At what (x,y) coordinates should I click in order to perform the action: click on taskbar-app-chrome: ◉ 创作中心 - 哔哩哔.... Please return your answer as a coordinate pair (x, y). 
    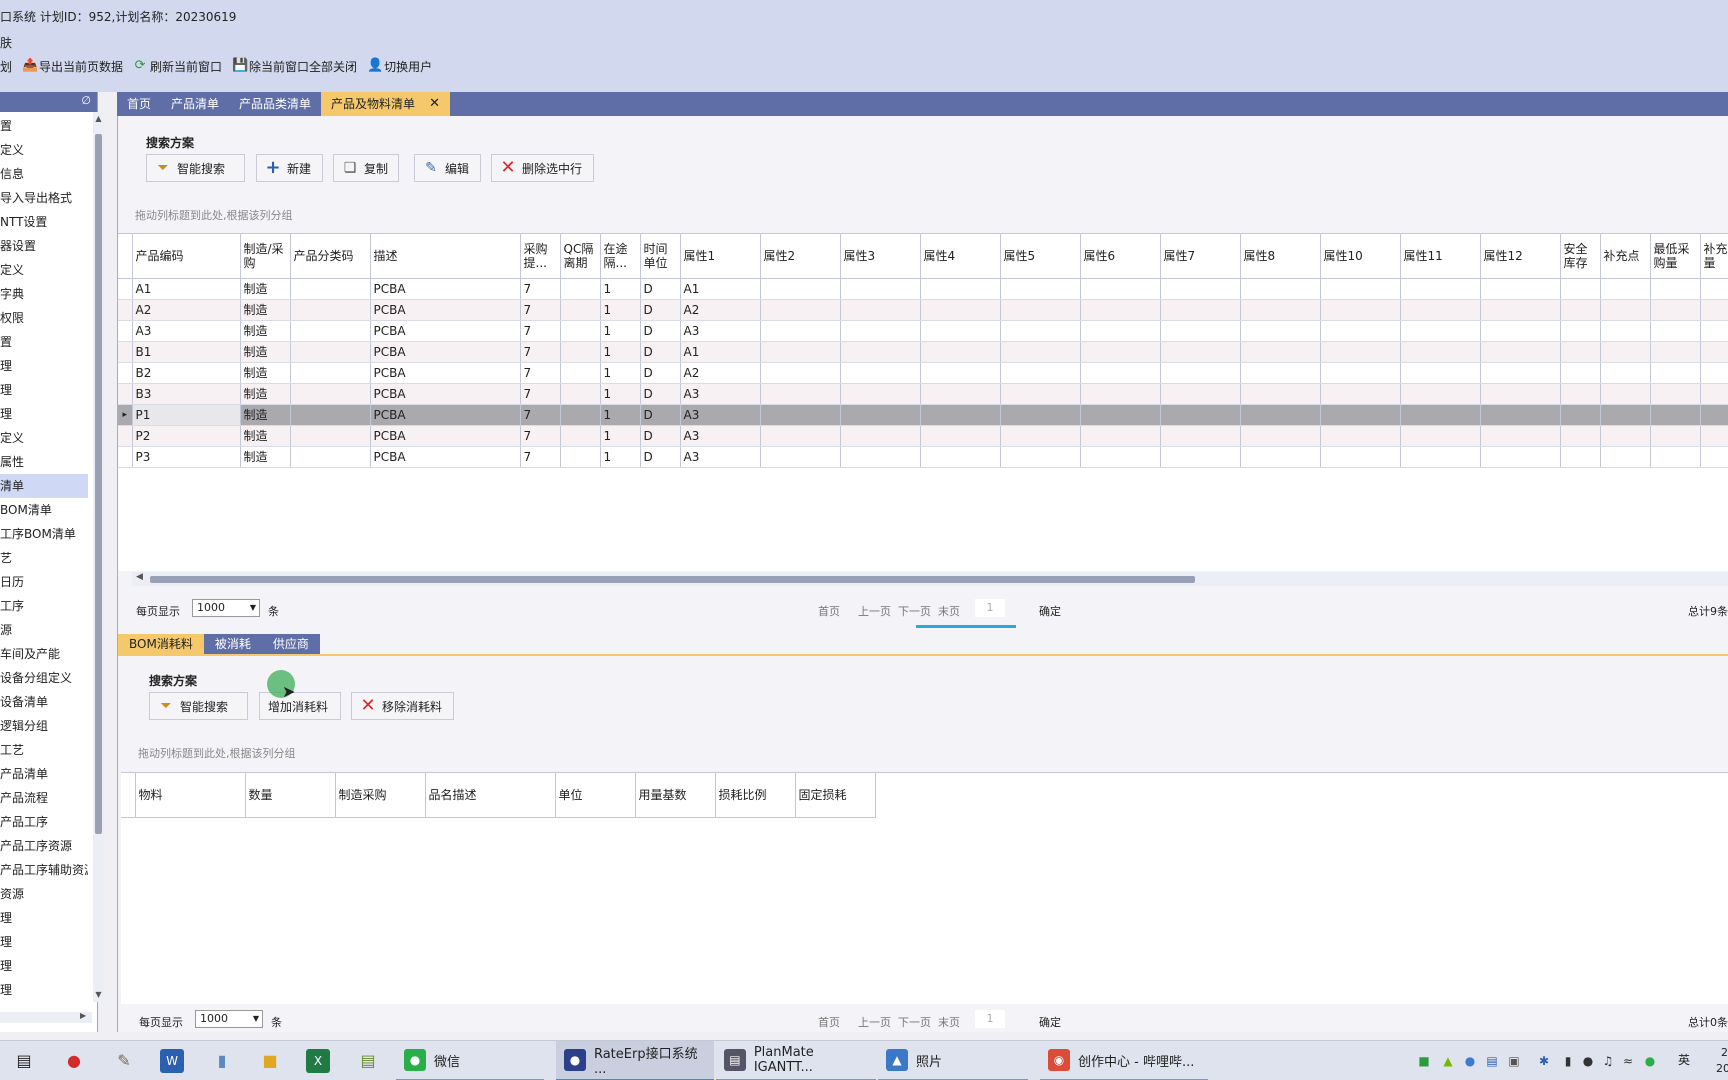
    Looking at the image, I should click on (1124, 1060).